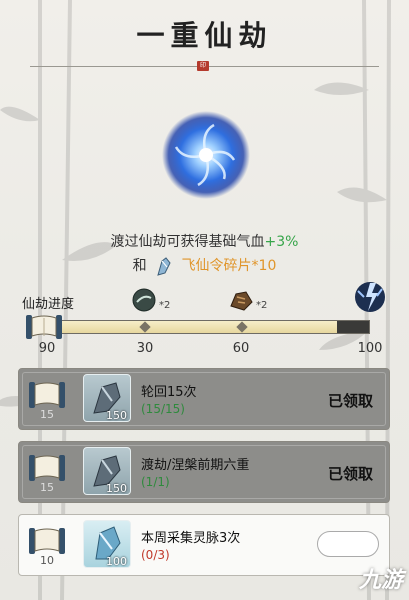 This screenshot has width=409, height=600. Describe the element at coordinates (203, 66) in the screenshot. I see `seal-icon: 印` at that location.